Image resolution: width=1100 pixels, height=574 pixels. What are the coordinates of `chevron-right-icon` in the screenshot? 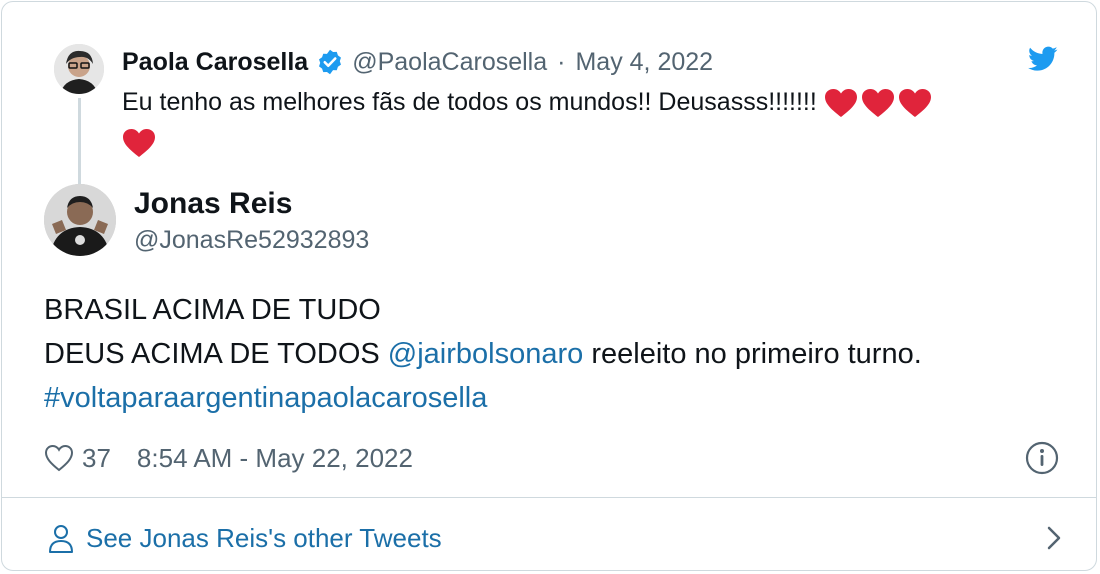 It's located at (1054, 538).